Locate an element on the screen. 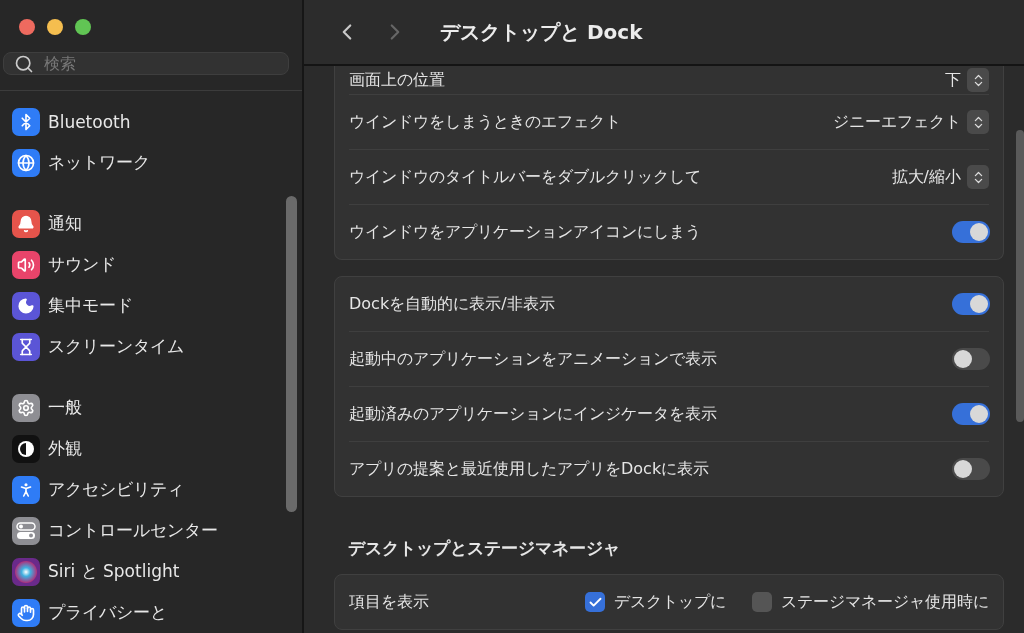 This screenshot has height=633, width=1024. search-input: 検索 is located at coordinates (160, 64).